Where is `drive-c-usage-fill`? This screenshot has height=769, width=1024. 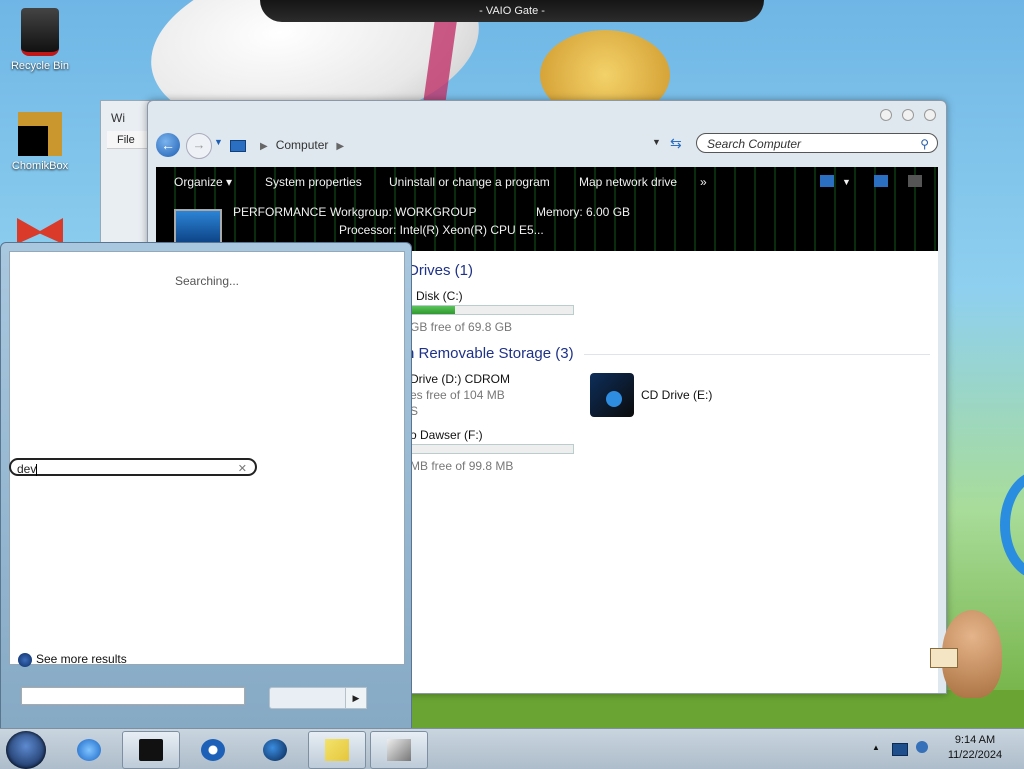 drive-c-usage-fill is located at coordinates (432, 310).